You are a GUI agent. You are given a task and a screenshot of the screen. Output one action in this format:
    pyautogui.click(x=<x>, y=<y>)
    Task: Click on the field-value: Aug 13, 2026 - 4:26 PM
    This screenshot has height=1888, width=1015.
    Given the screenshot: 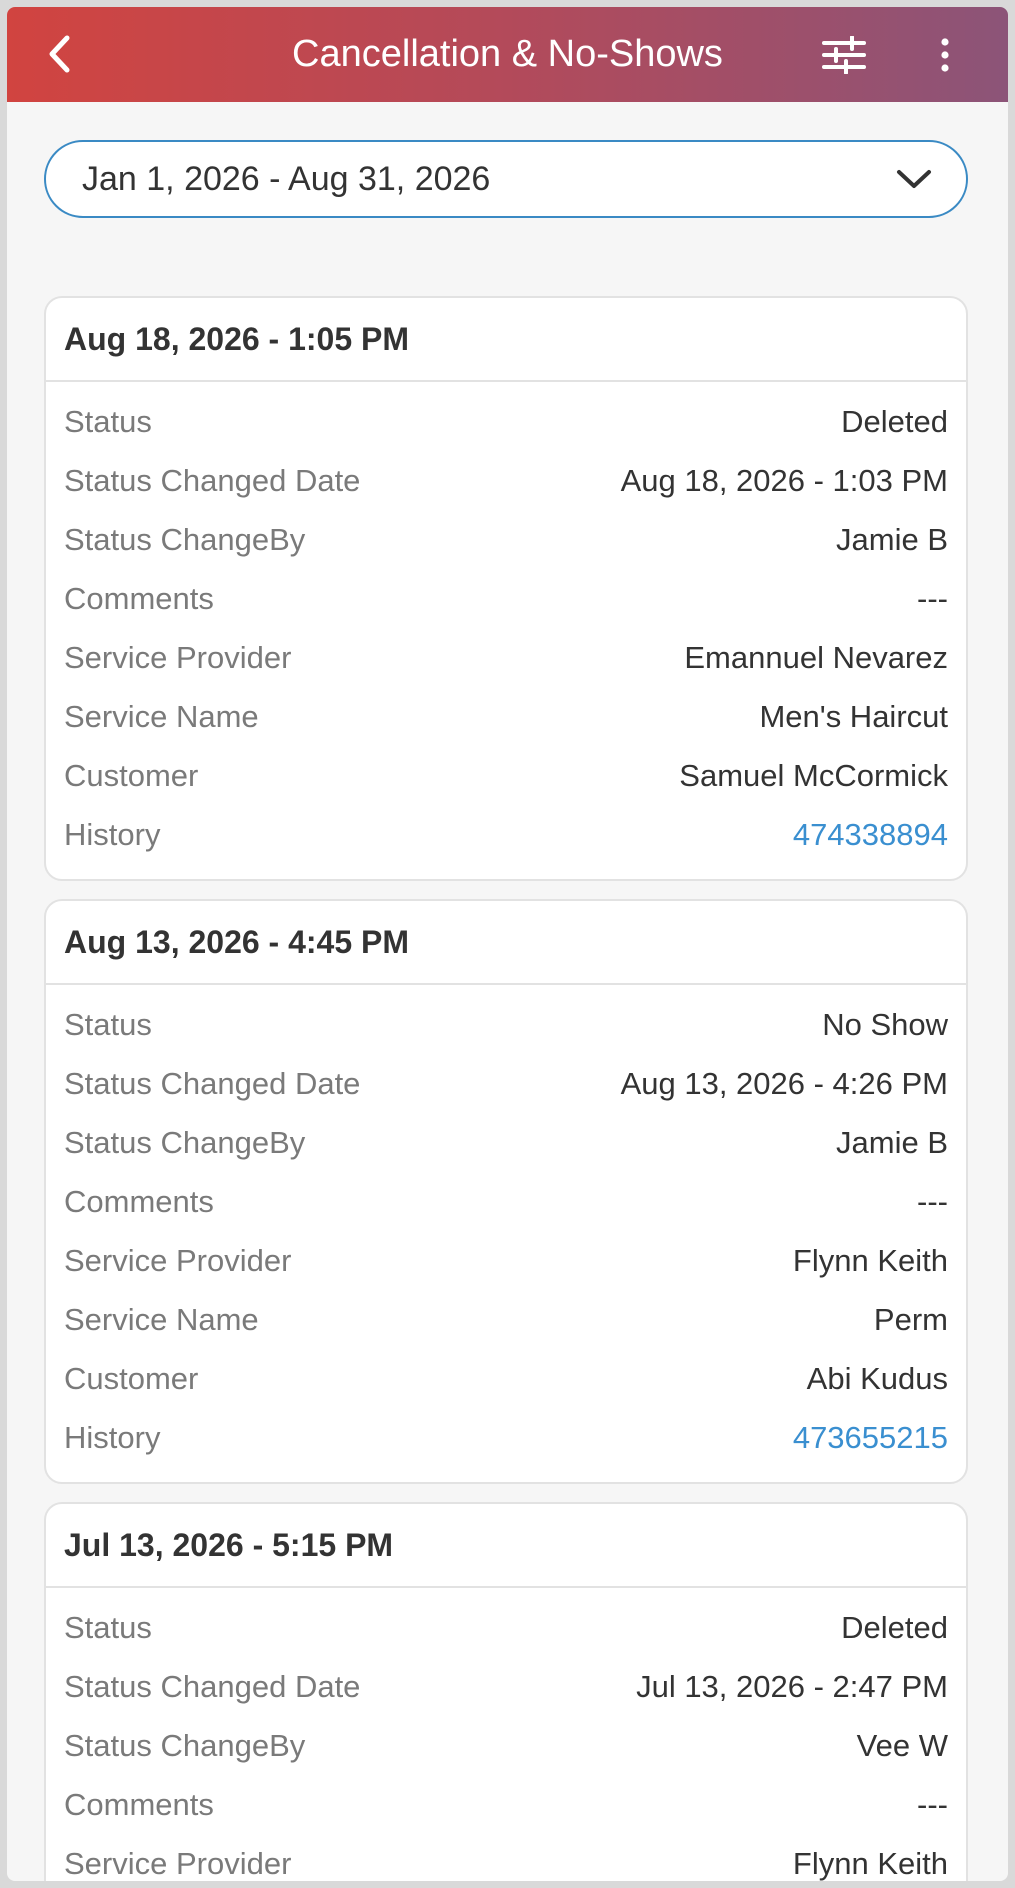 What is the action you would take?
    pyautogui.click(x=784, y=1083)
    